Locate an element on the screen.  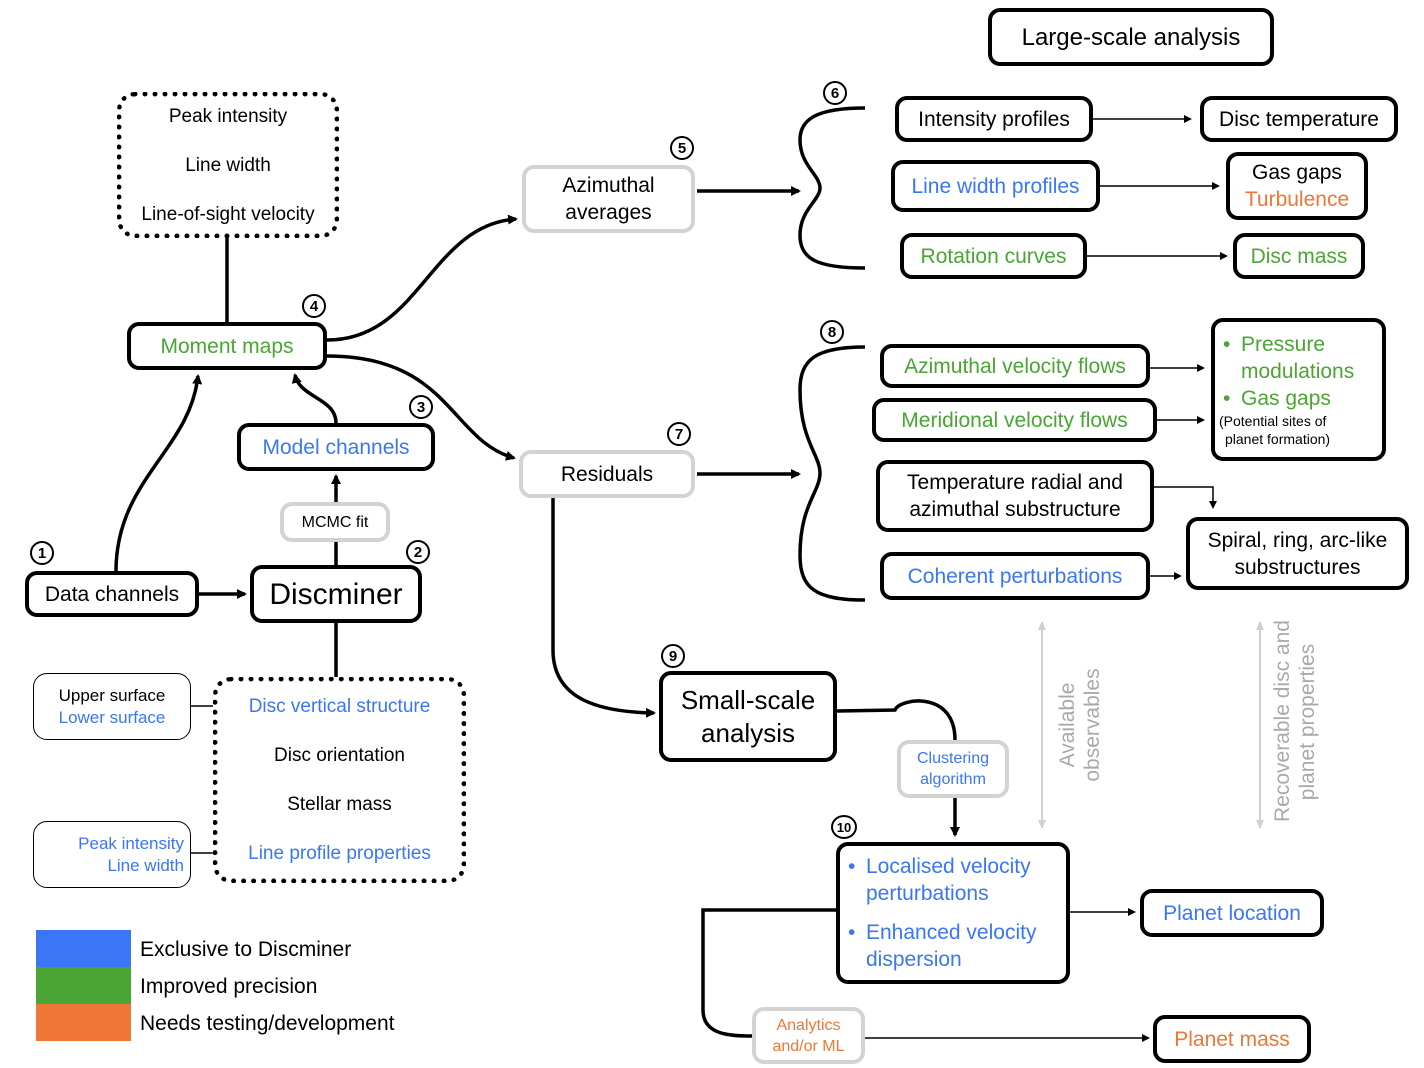
label: Disc mass is located at coordinates (1299, 256).